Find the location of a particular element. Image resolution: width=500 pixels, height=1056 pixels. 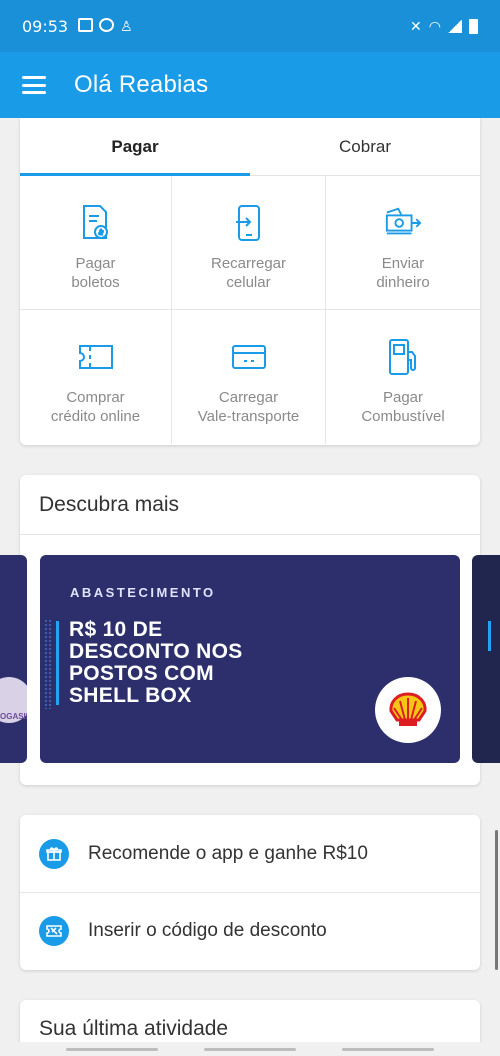

notification-icon: ♙ is located at coordinates (126, 25).